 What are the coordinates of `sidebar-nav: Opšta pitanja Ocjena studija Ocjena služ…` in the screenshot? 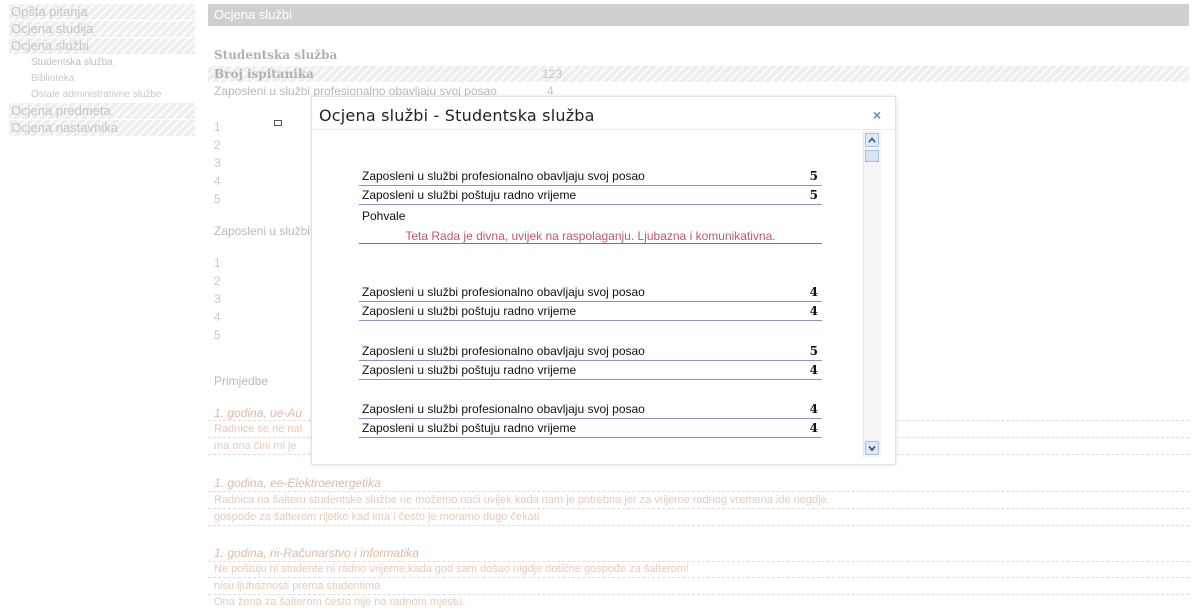 It's located at (102, 70).